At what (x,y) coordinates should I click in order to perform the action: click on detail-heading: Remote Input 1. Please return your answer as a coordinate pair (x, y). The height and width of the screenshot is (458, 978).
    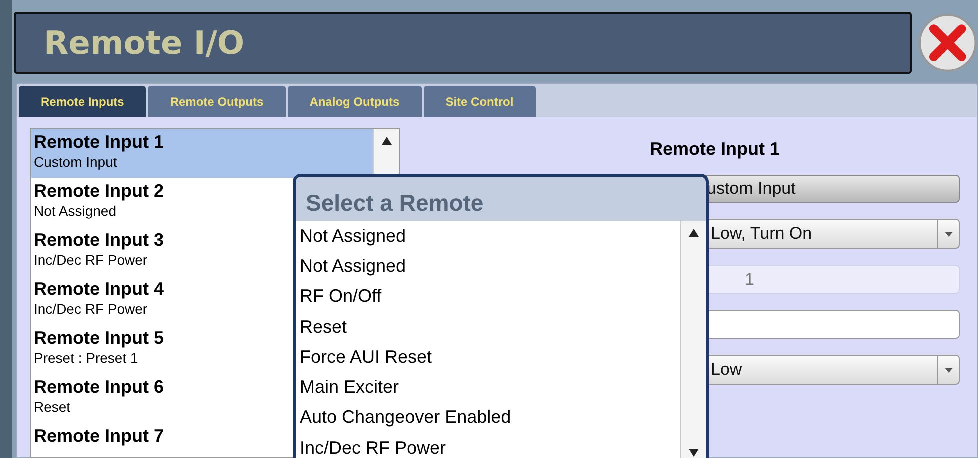
    Looking at the image, I should click on (715, 149).